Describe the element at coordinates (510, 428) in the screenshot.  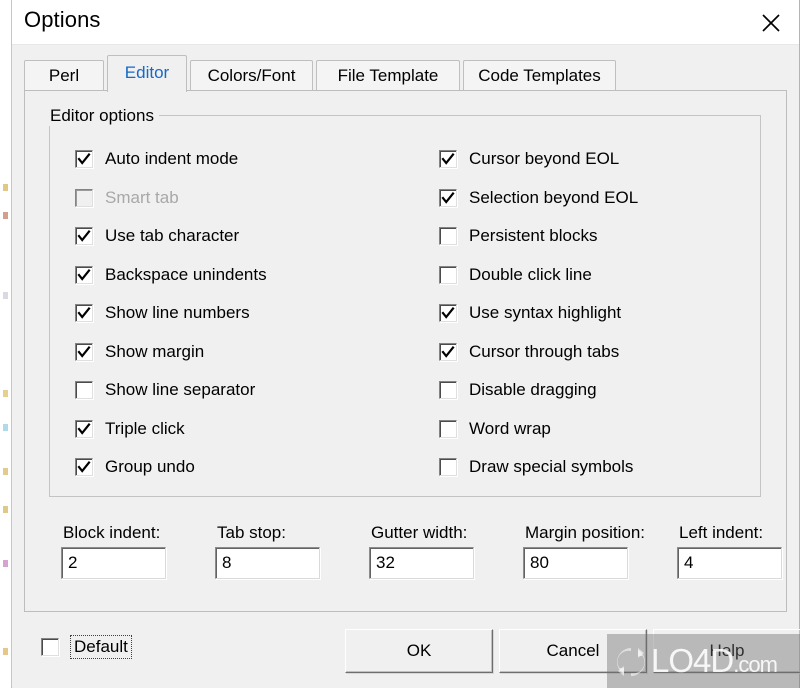
I see `checkbox-label: Word wrap` at that location.